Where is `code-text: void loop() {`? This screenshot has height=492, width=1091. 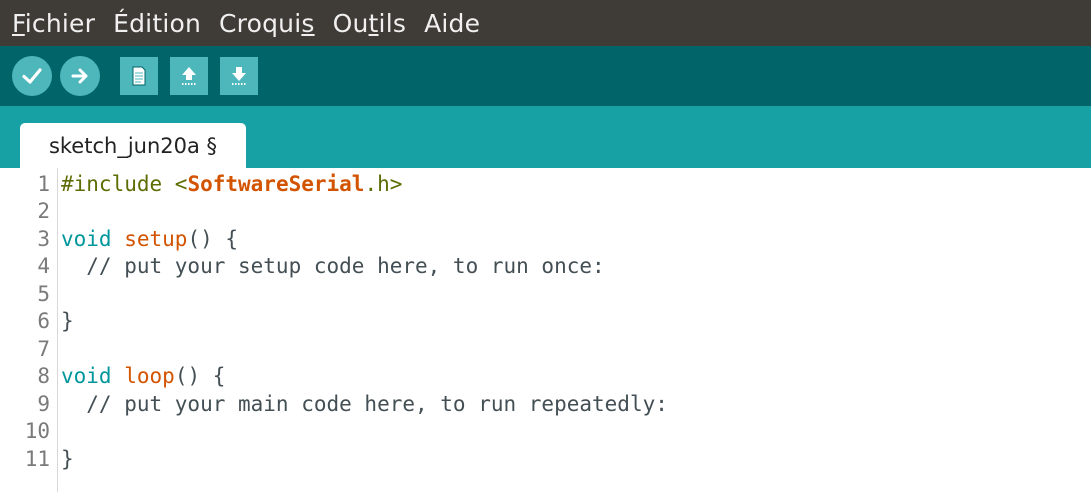 code-text: void loop() { is located at coordinates (143, 376).